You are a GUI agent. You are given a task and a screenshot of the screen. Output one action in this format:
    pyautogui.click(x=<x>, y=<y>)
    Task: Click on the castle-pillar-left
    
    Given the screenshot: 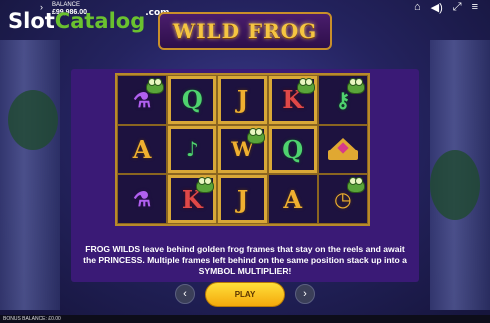 What is the action you would take?
    pyautogui.click(x=30, y=175)
    